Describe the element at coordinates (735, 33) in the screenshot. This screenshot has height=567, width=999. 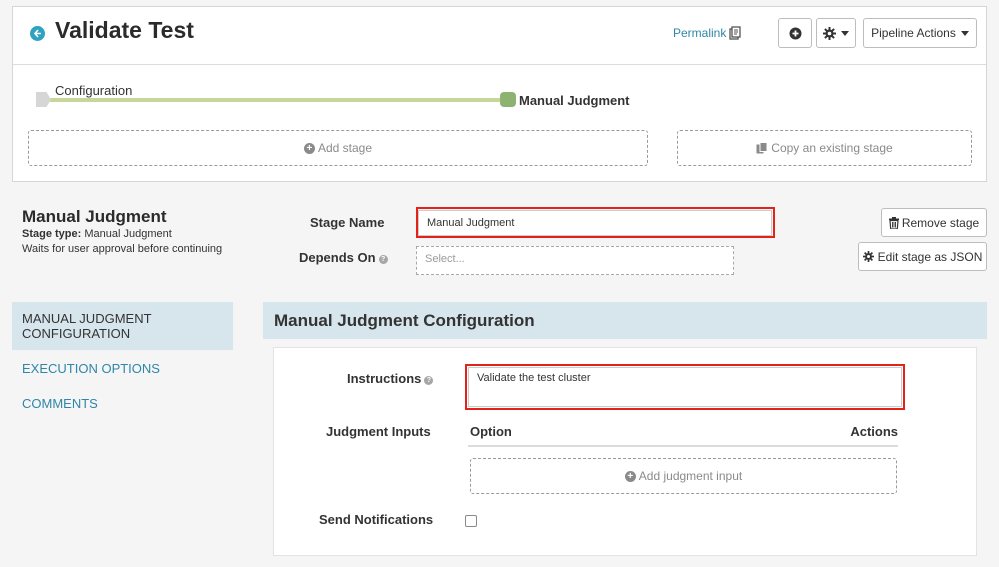
I see `clipboard-icon` at that location.